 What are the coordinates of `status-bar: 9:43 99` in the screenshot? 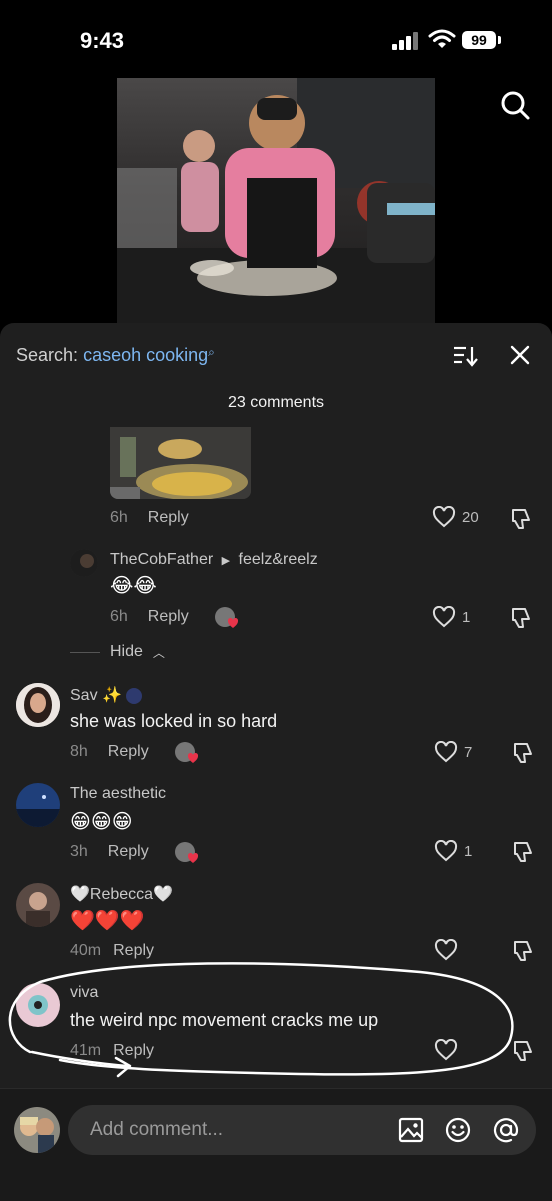 It's located at (276, 40).